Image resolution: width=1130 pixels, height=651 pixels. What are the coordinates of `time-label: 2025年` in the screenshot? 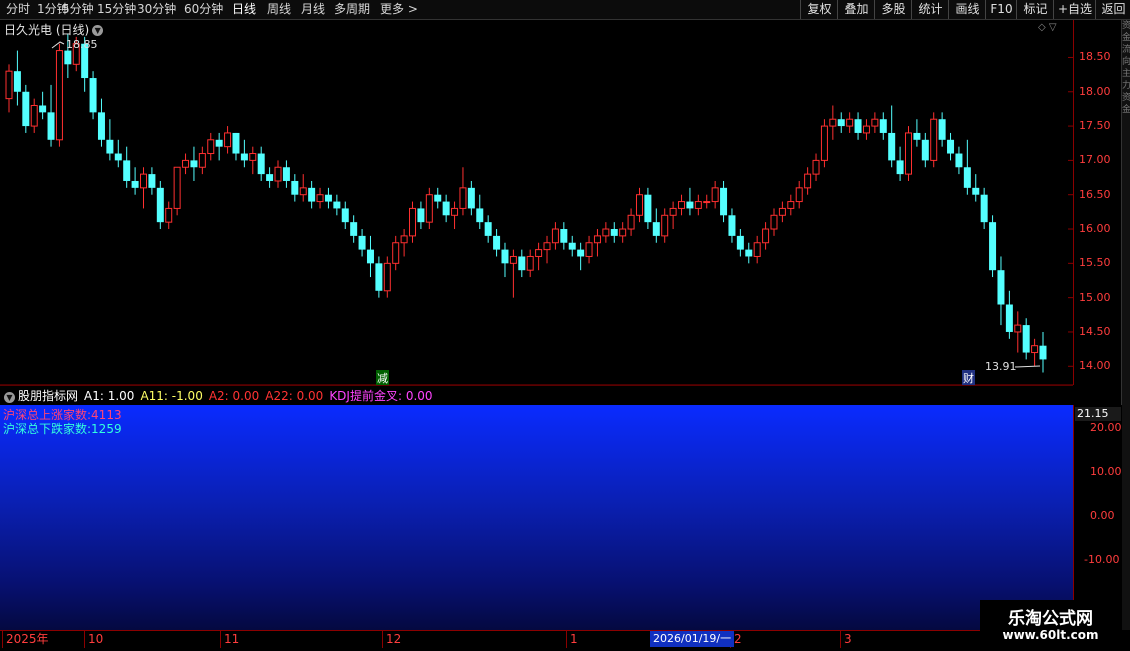 It's located at (25, 639).